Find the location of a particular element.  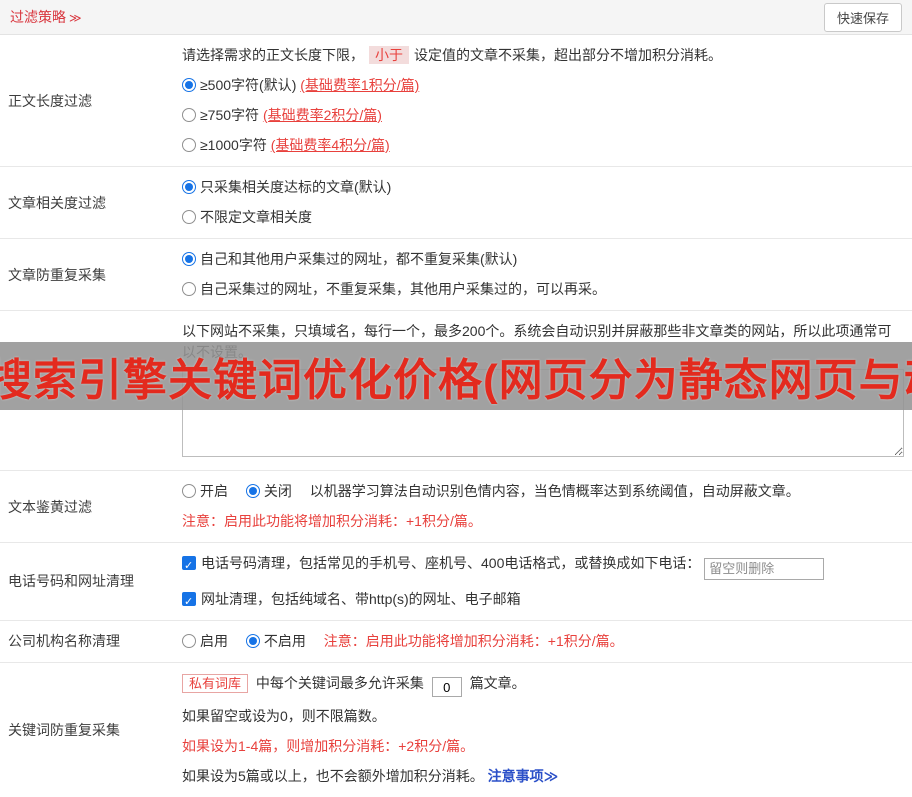

radio-porn-off-icon is located at coordinates (253, 491).